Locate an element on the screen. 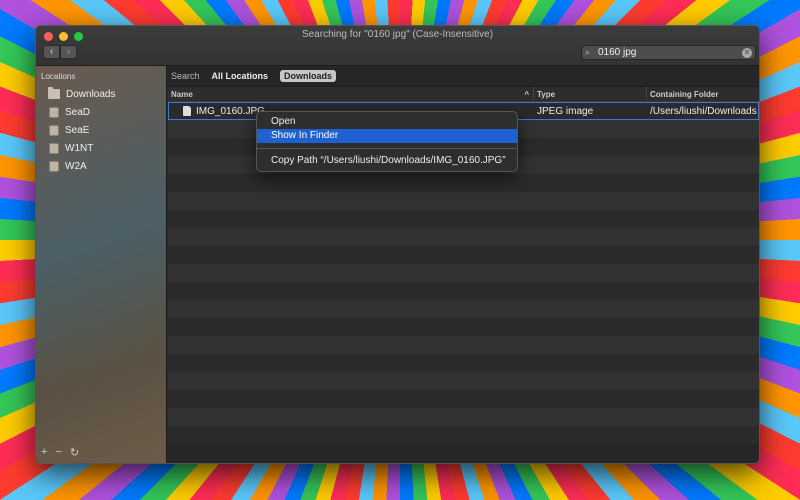  search-icon: ⌕ is located at coordinates (591, 52).